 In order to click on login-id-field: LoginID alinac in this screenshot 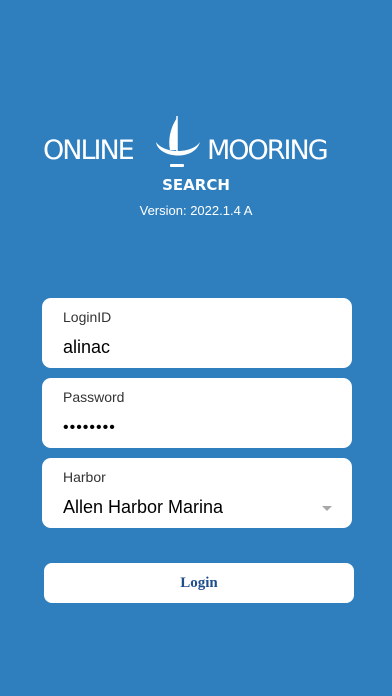, I will do `click(197, 333)`.